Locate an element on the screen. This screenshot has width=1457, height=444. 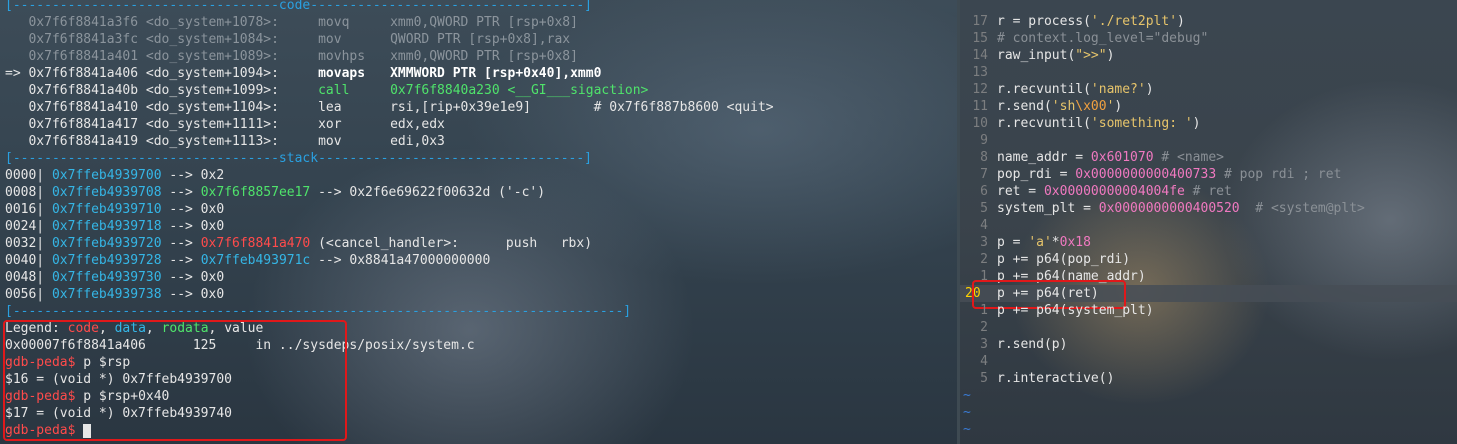
stack-value: --> 0x2f6e69622f00632d ('-c') is located at coordinates (428, 192).